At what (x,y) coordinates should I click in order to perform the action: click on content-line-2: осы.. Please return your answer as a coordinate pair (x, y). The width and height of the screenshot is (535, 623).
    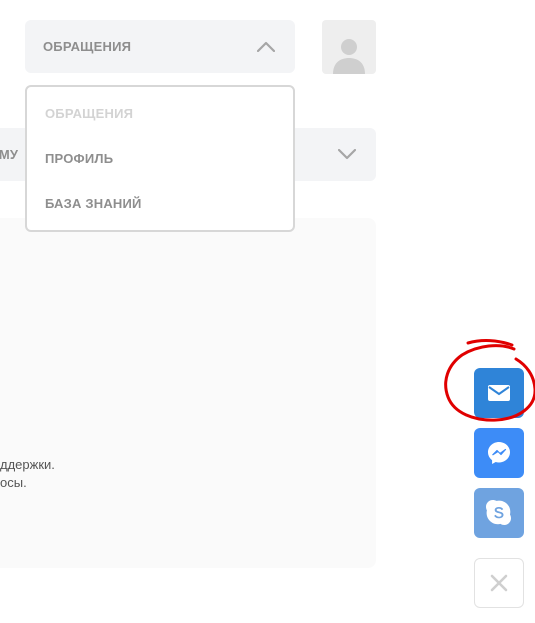
    Looking at the image, I should click on (13, 482).